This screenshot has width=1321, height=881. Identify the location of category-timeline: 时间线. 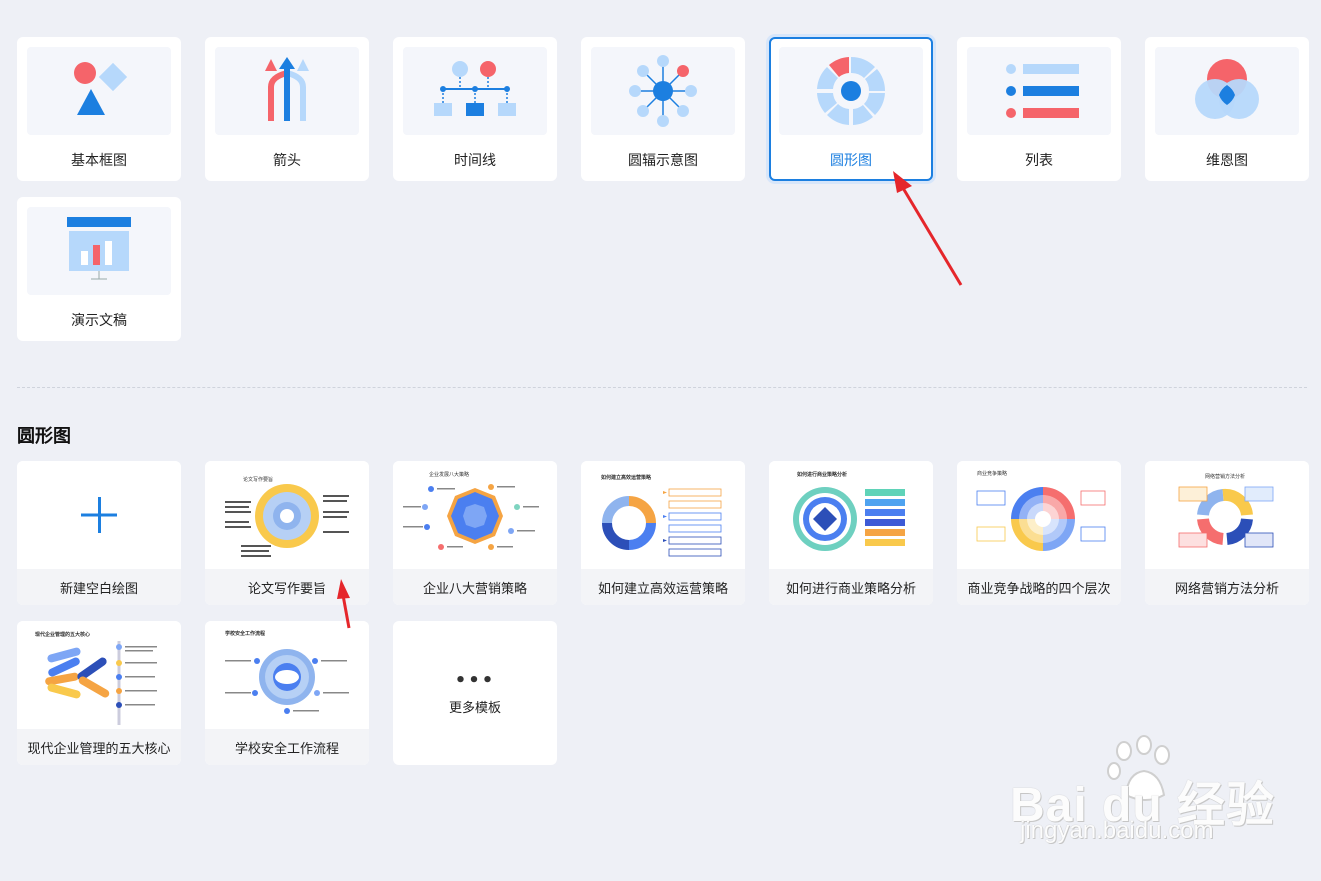
(475, 109).